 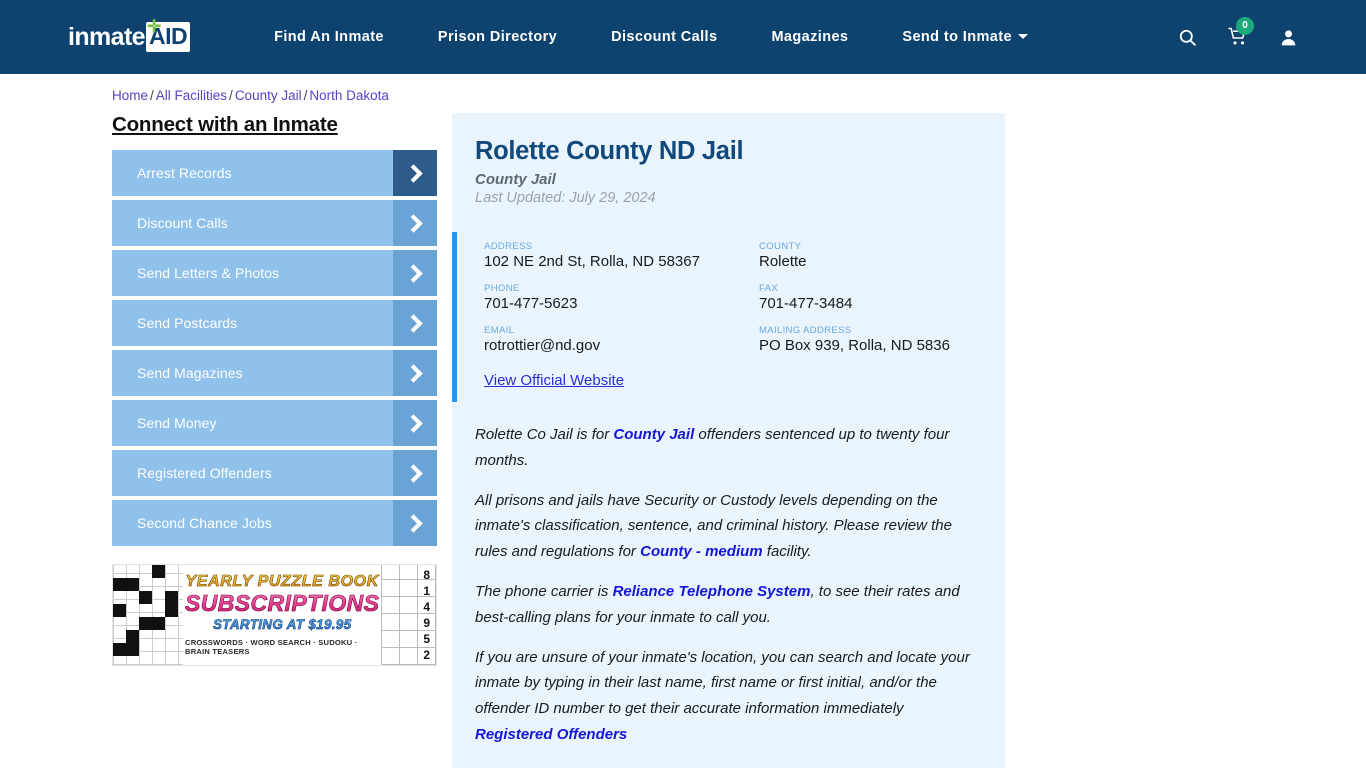 I want to click on nav-label: Send to Inmate, so click(x=957, y=37).